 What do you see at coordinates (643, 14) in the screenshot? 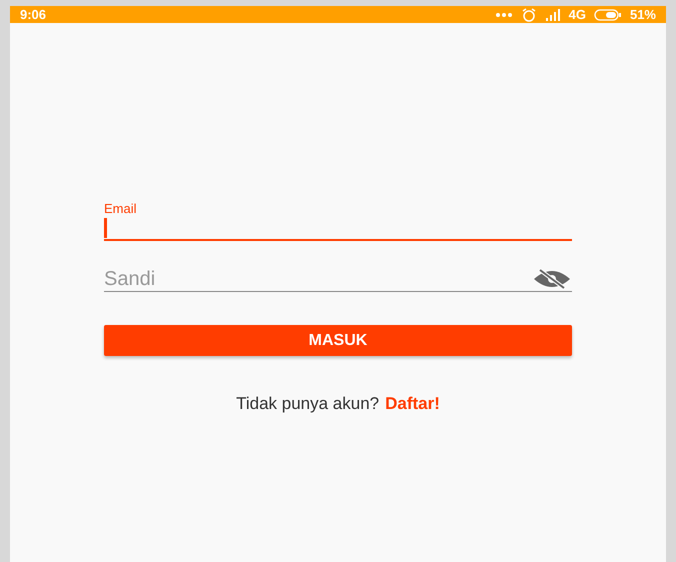
I see `battery-percent: 51%` at bounding box center [643, 14].